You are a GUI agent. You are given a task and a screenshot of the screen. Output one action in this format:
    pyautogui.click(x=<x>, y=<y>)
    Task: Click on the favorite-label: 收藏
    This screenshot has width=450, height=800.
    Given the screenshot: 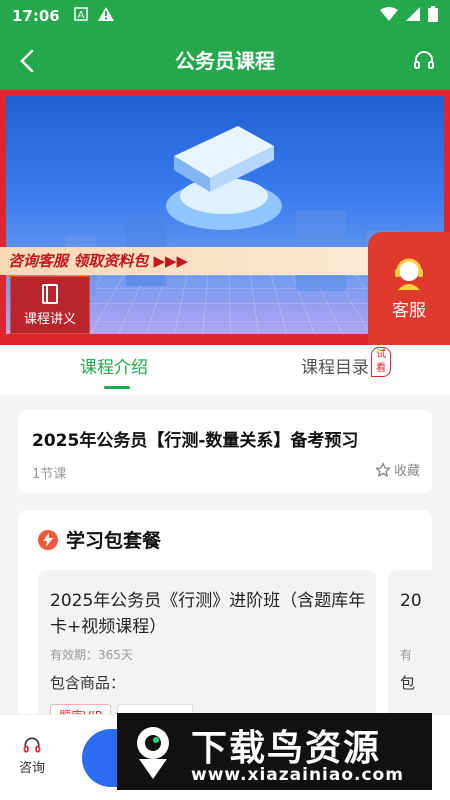 What is the action you would take?
    pyautogui.click(x=406, y=471)
    